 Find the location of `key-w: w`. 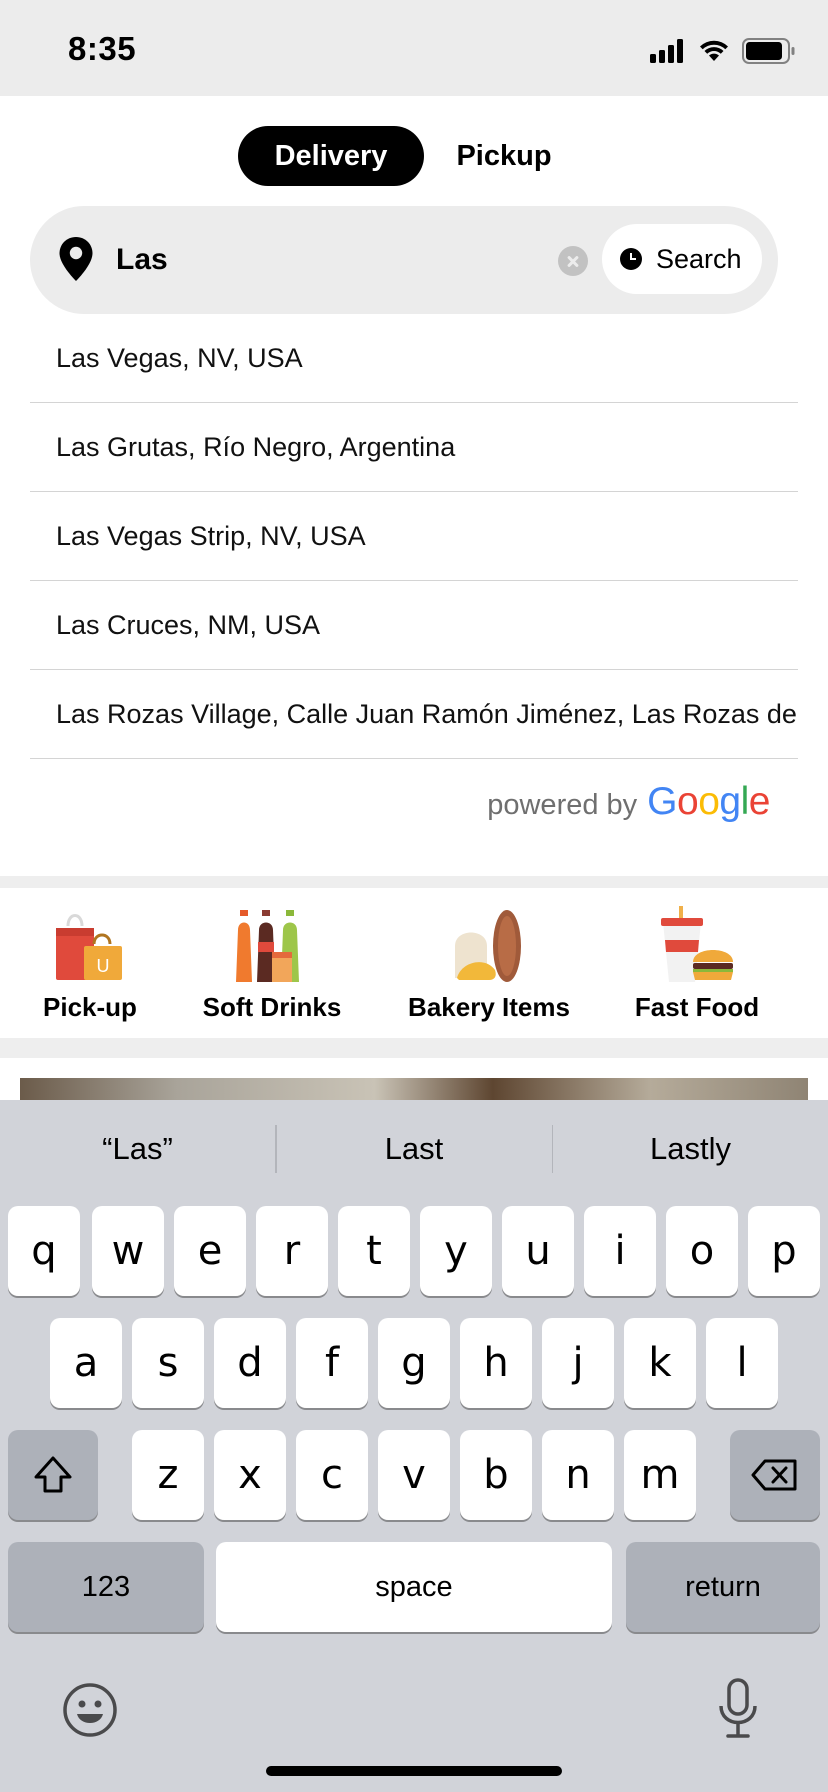

key-w: w is located at coordinates (128, 1251).